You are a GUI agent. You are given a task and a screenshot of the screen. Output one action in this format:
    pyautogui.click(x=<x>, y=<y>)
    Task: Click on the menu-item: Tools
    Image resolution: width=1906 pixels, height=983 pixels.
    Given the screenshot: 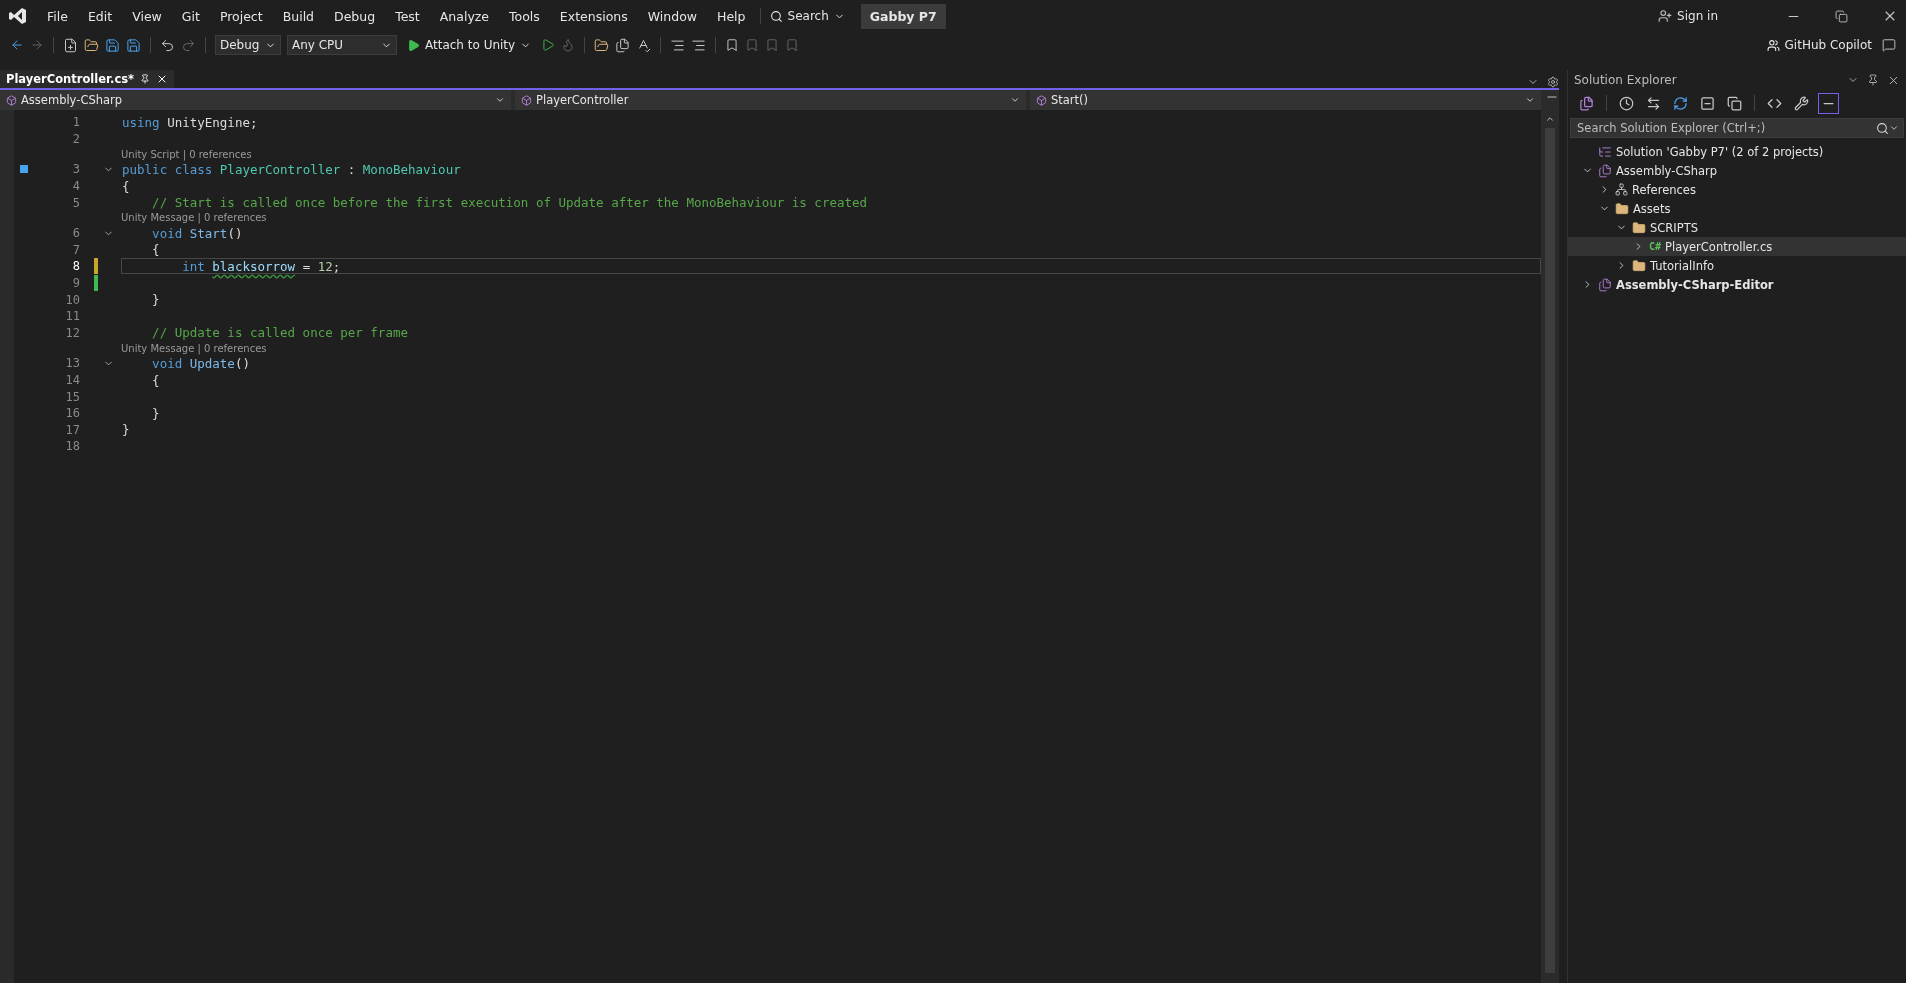 What is the action you would take?
    pyautogui.click(x=524, y=16)
    